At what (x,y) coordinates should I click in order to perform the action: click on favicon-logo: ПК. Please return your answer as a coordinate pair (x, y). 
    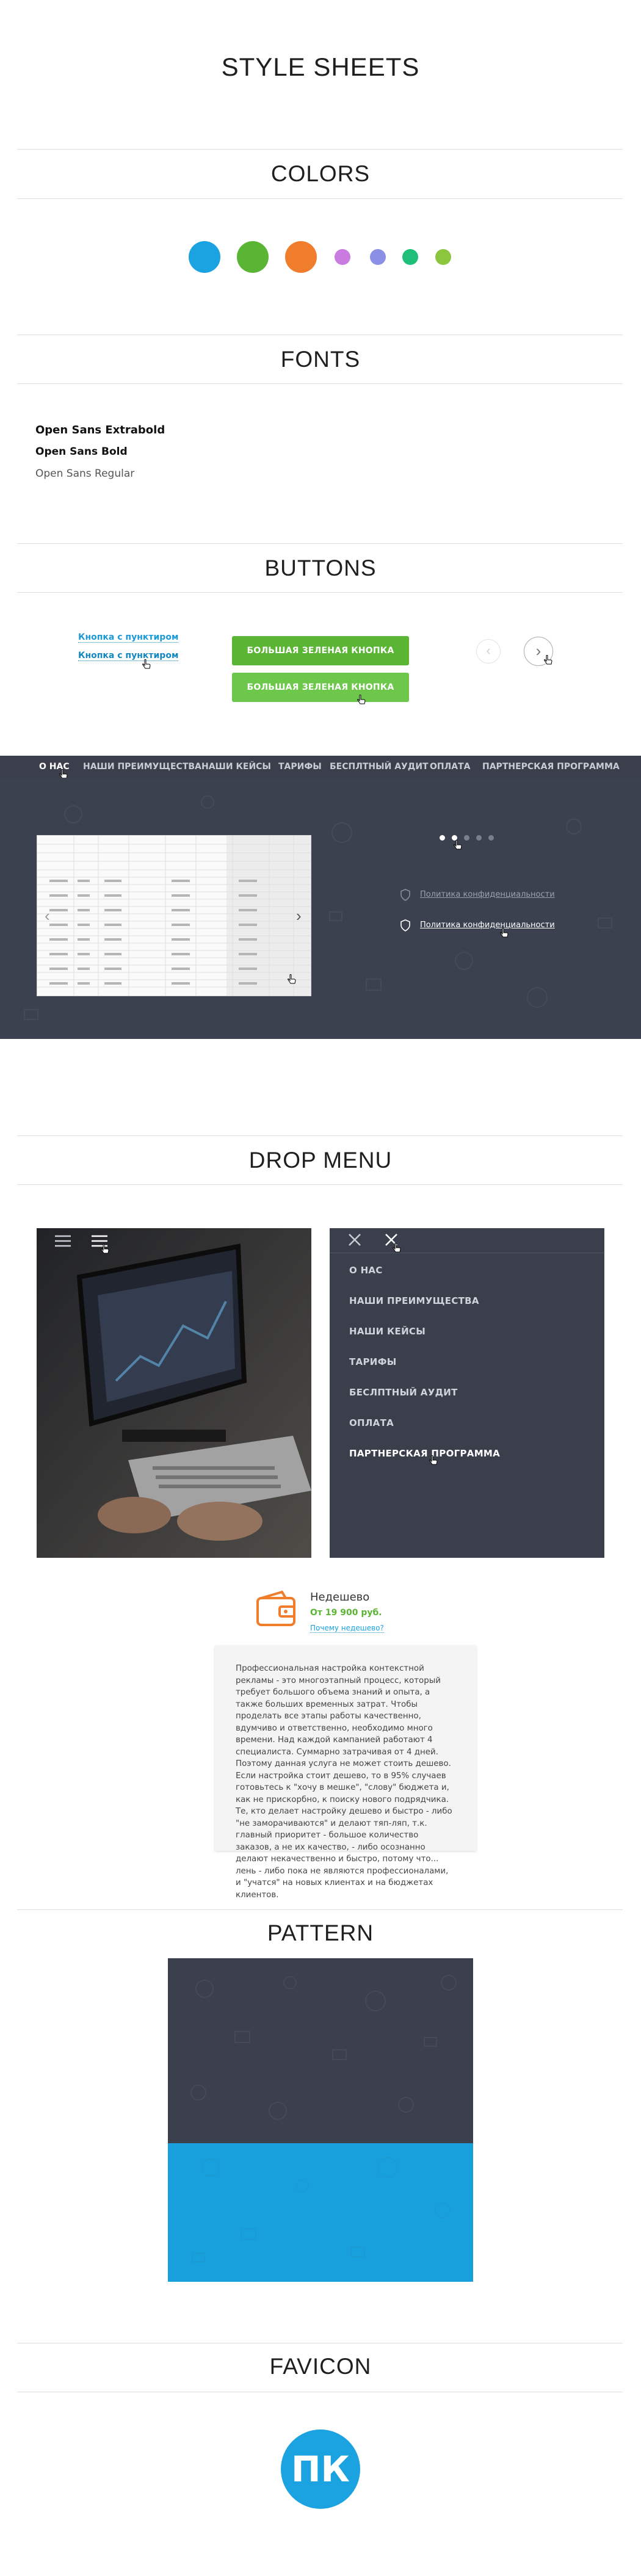
    Looking at the image, I should click on (320, 2469).